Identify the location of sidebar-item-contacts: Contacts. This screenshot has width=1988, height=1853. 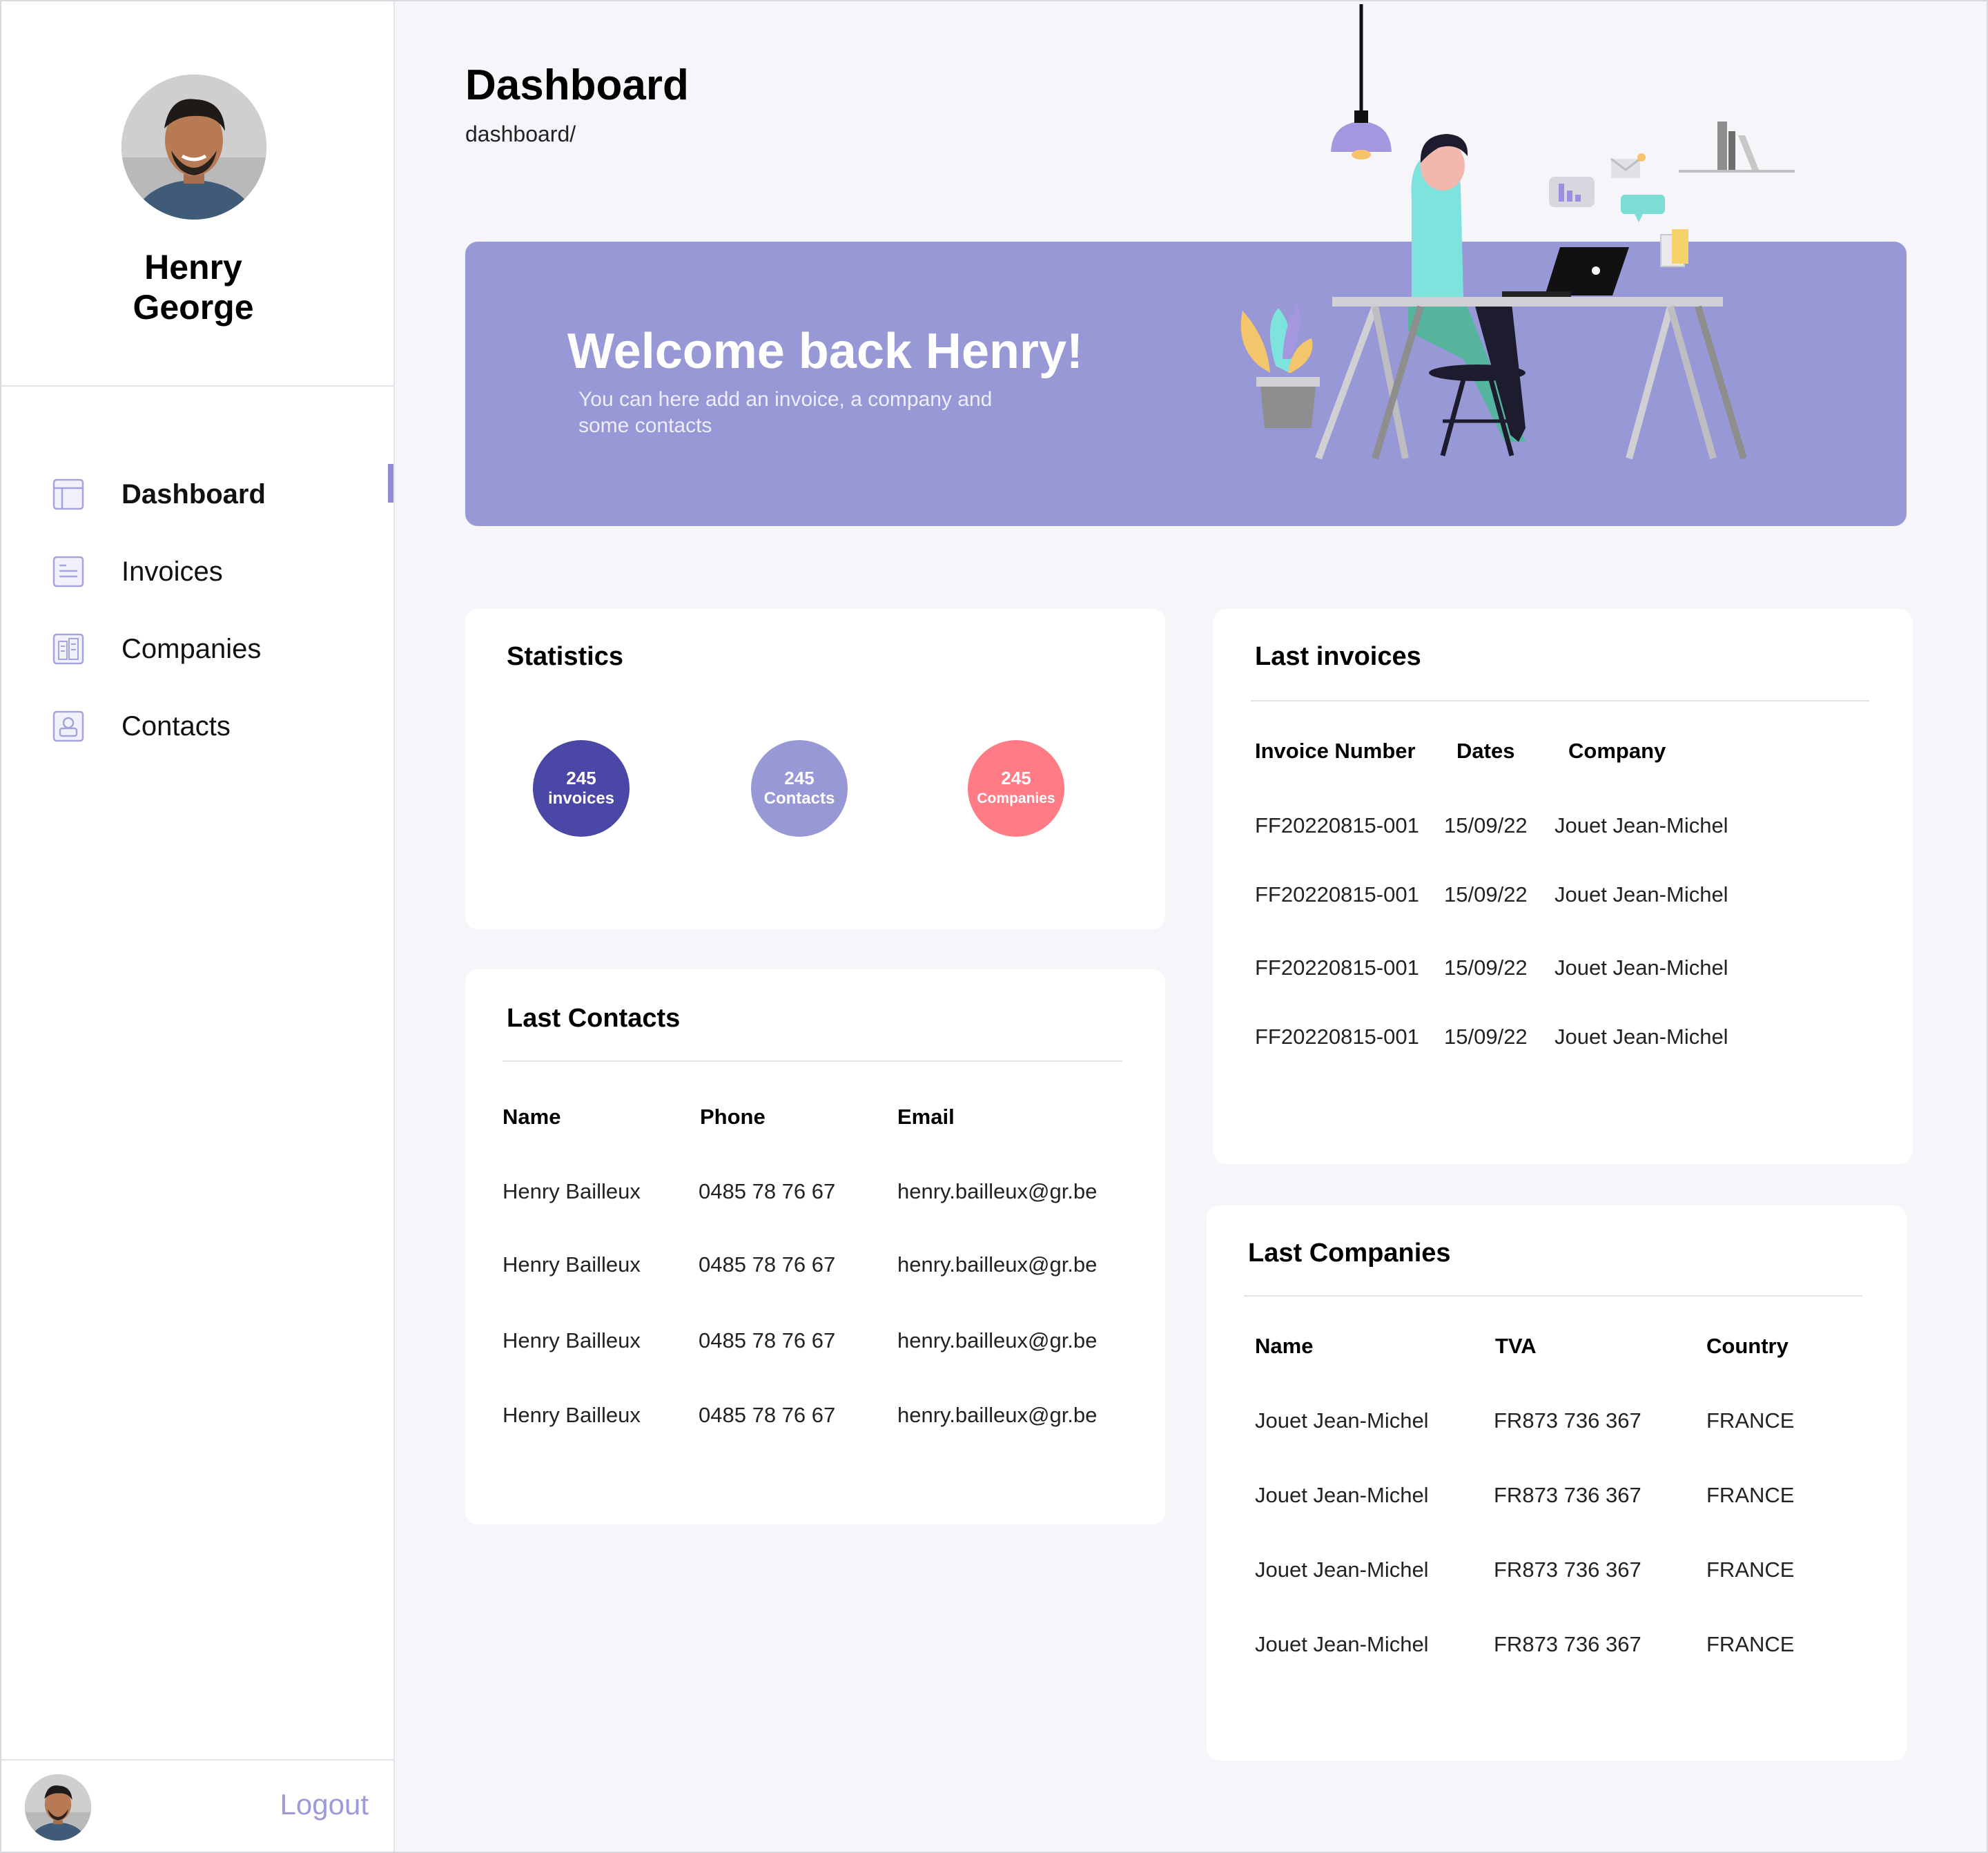
(196, 727).